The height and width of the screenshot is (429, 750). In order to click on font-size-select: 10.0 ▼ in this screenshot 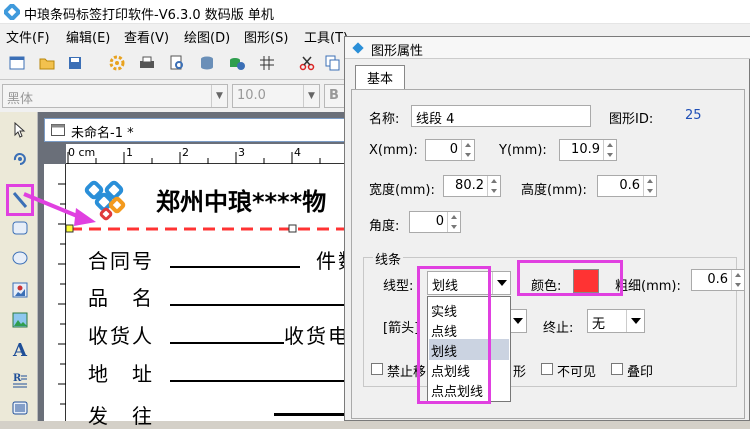, I will do `click(276, 96)`.